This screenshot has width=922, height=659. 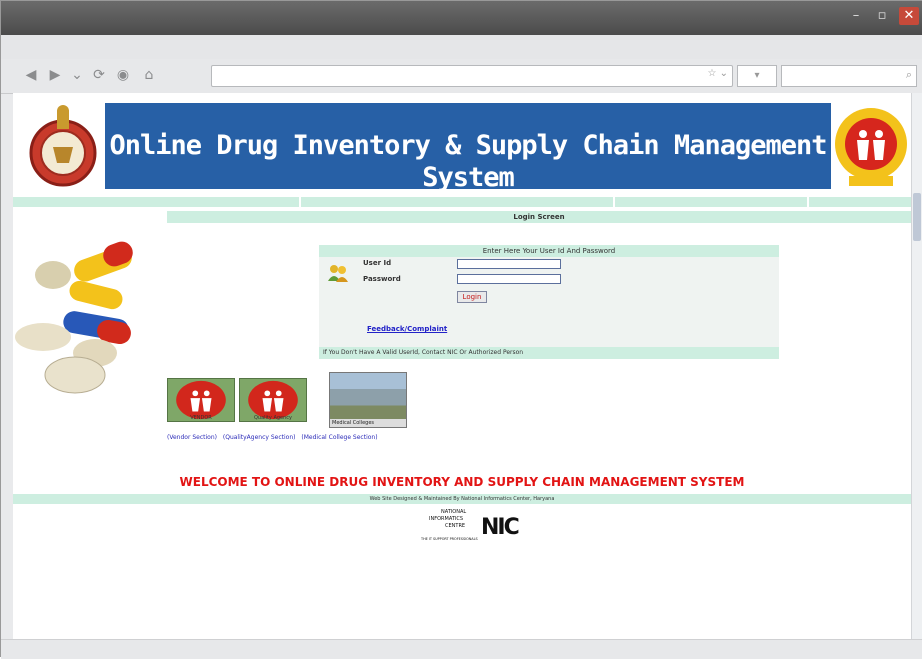 I want to click on quality-agency-tile: Quality Agency, so click(x=273, y=400).